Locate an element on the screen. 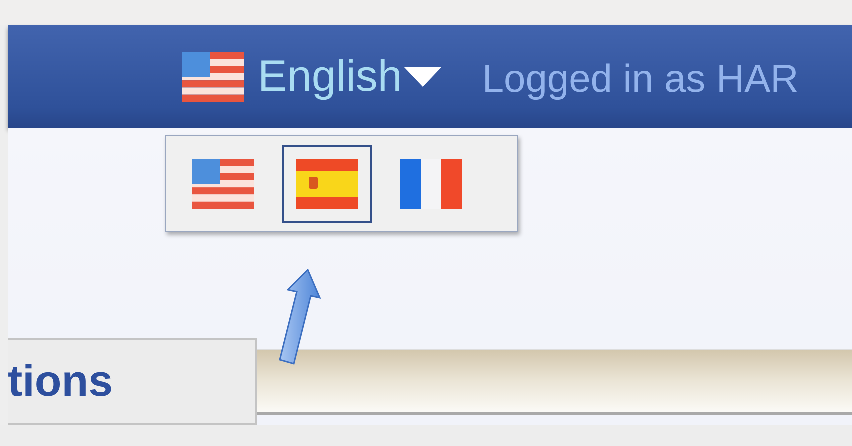 This screenshot has width=852, height=446. language-option is located at coordinates (327, 183).